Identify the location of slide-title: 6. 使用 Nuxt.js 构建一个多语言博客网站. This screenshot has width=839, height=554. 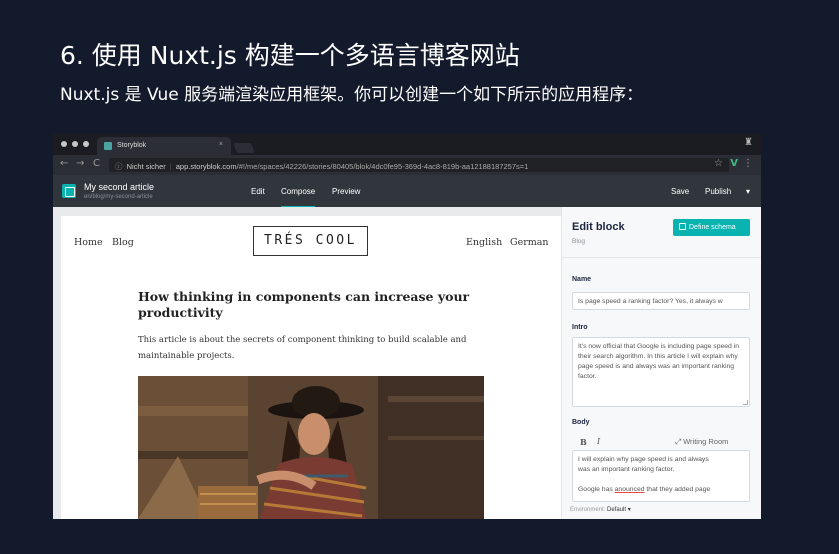
(290, 55).